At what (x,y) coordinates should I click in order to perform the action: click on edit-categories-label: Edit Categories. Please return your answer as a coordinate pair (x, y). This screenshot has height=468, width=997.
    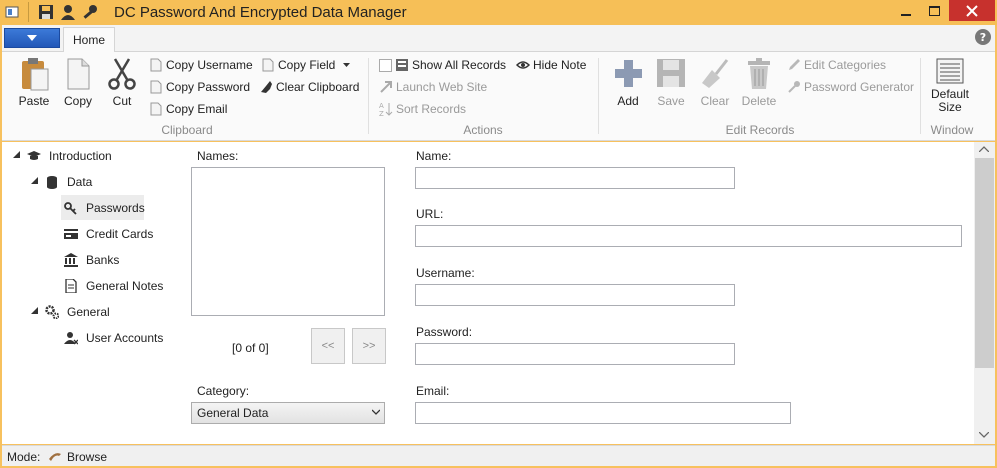
    Looking at the image, I should click on (845, 65).